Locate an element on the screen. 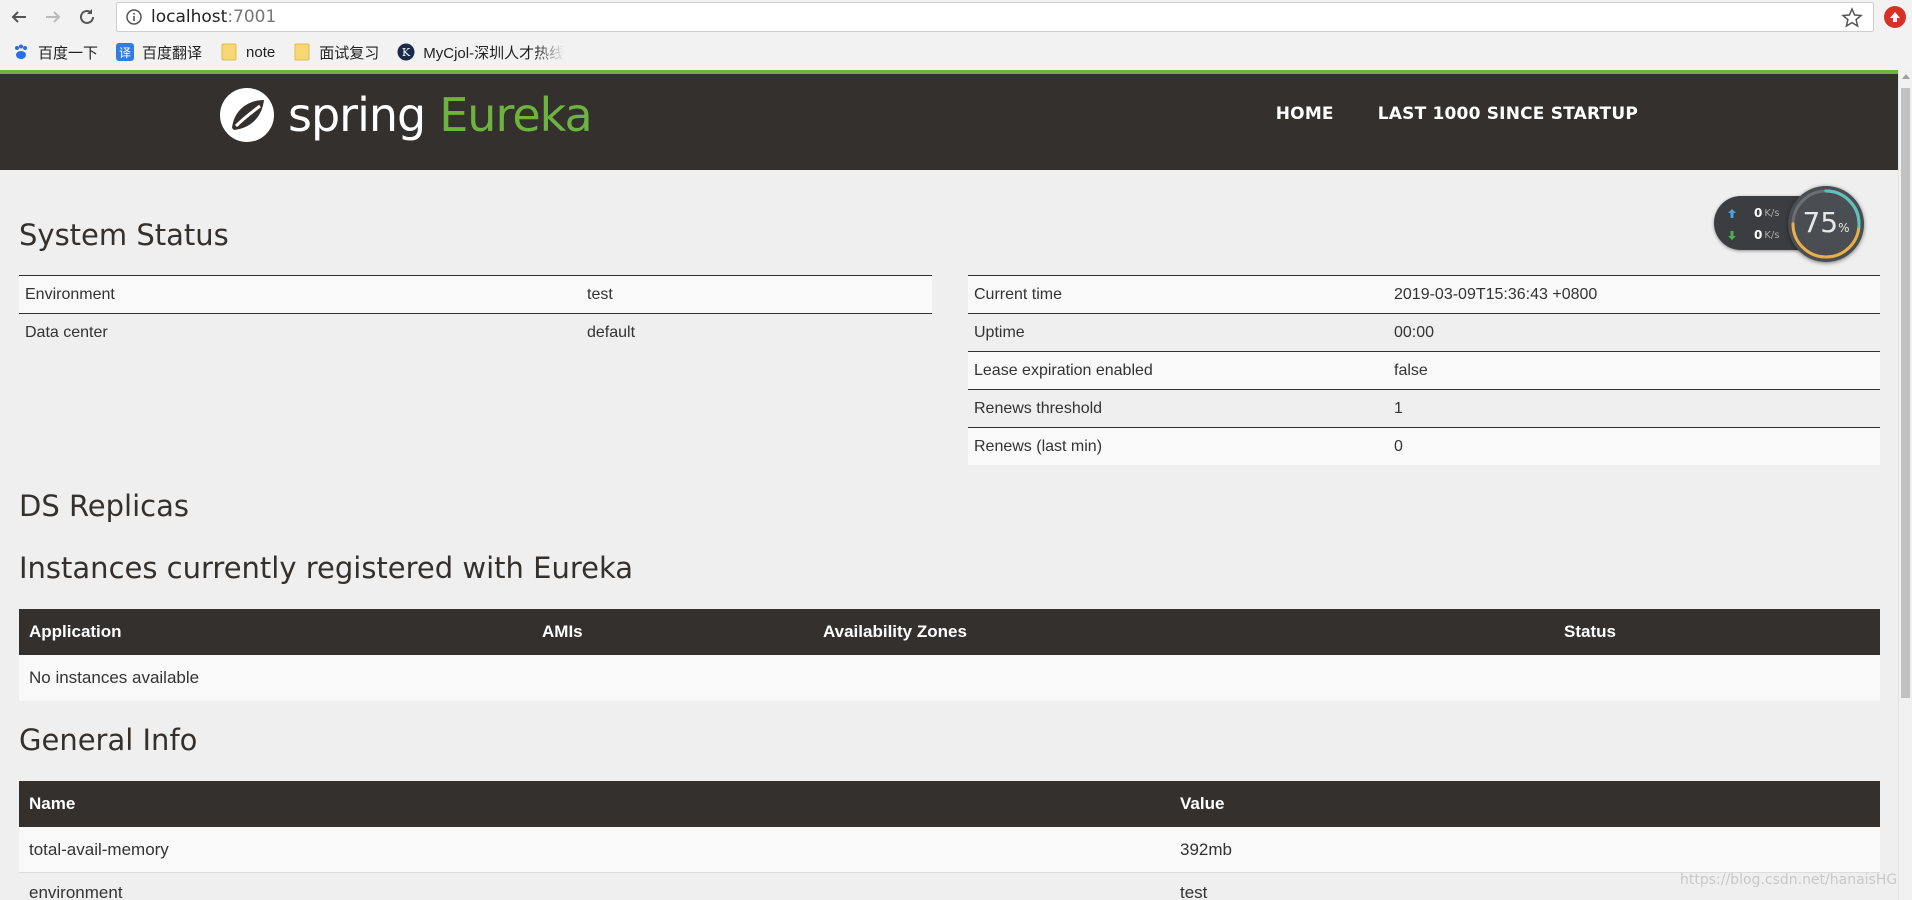 The height and width of the screenshot is (900, 1912). arrow-left-icon is located at coordinates (18, 17).